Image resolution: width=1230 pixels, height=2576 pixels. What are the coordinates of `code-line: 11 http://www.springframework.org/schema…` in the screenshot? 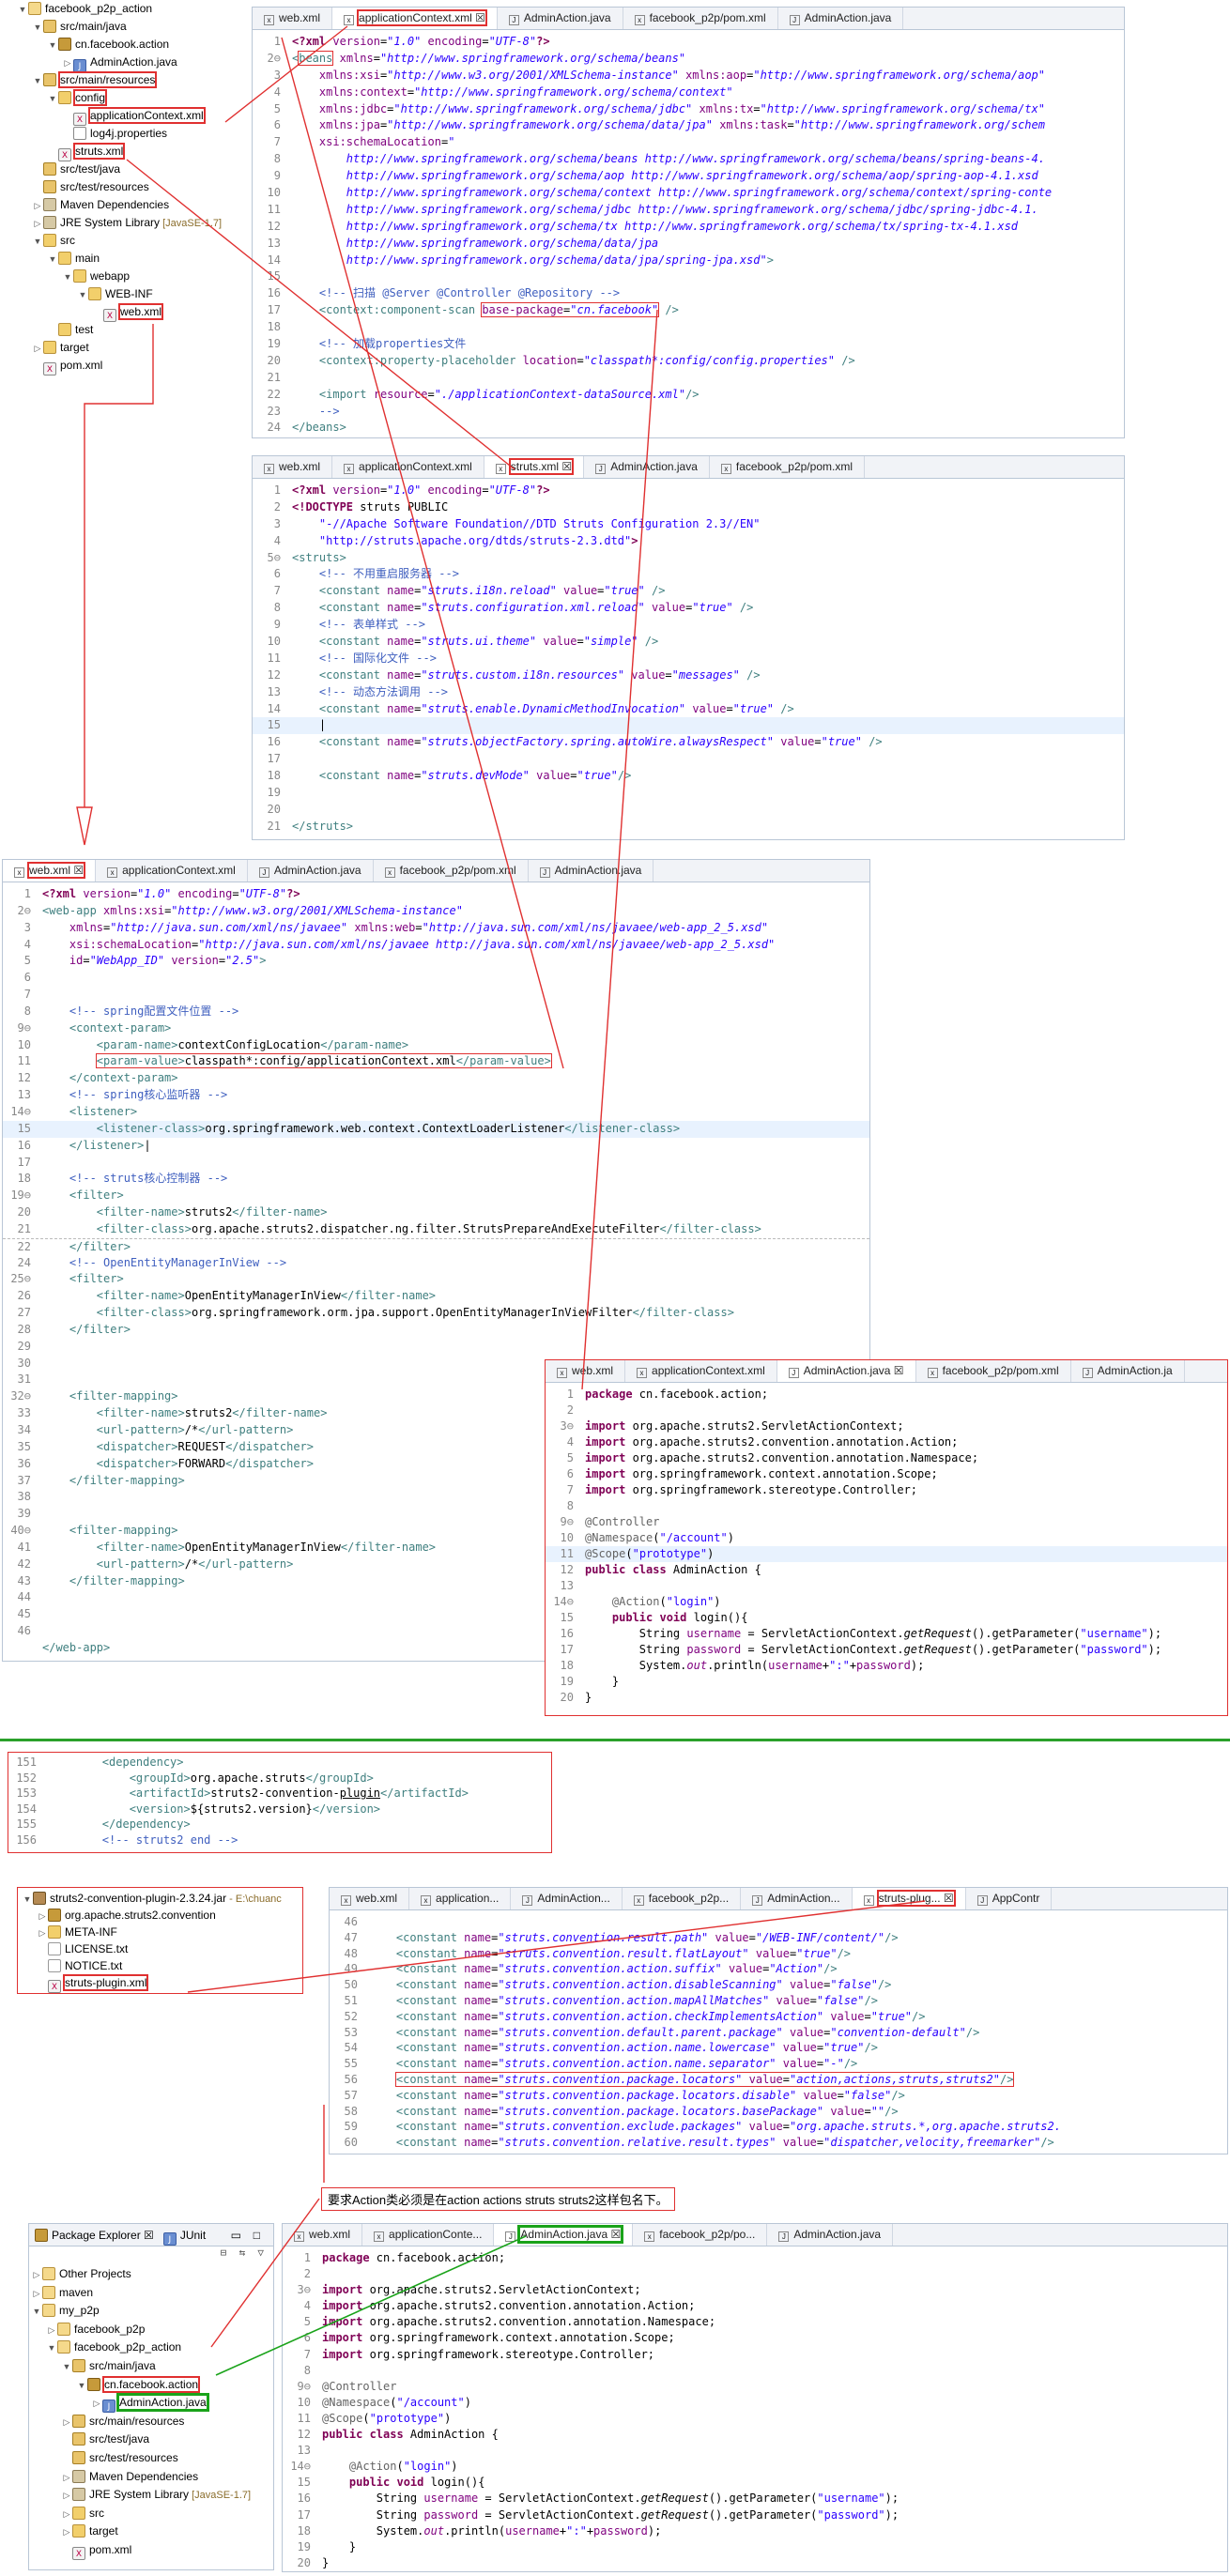 It's located at (688, 210).